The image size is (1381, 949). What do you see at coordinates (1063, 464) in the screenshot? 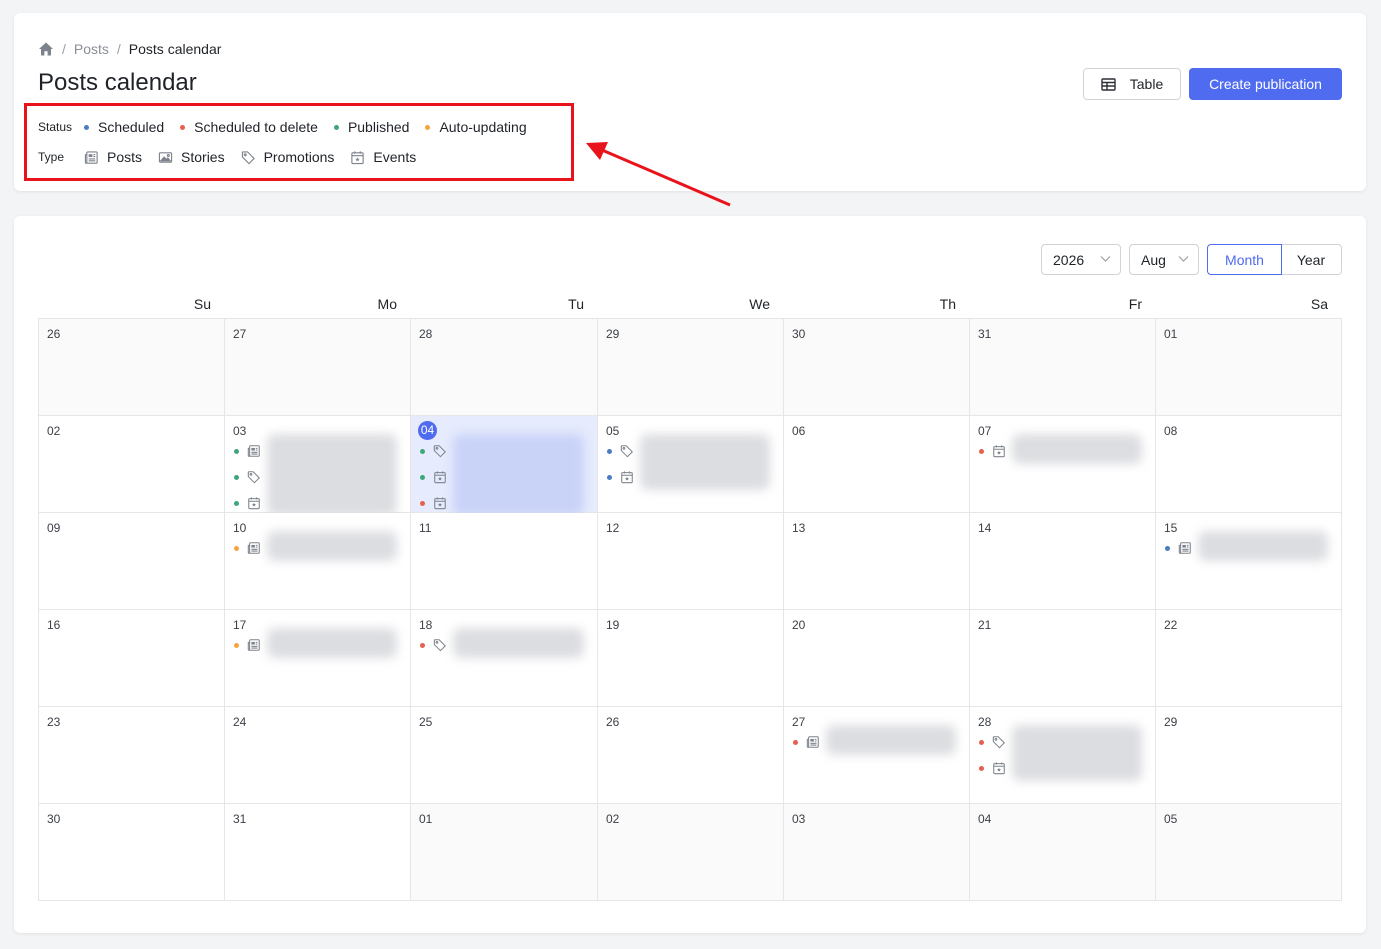
I see `calendar-day: 07` at bounding box center [1063, 464].